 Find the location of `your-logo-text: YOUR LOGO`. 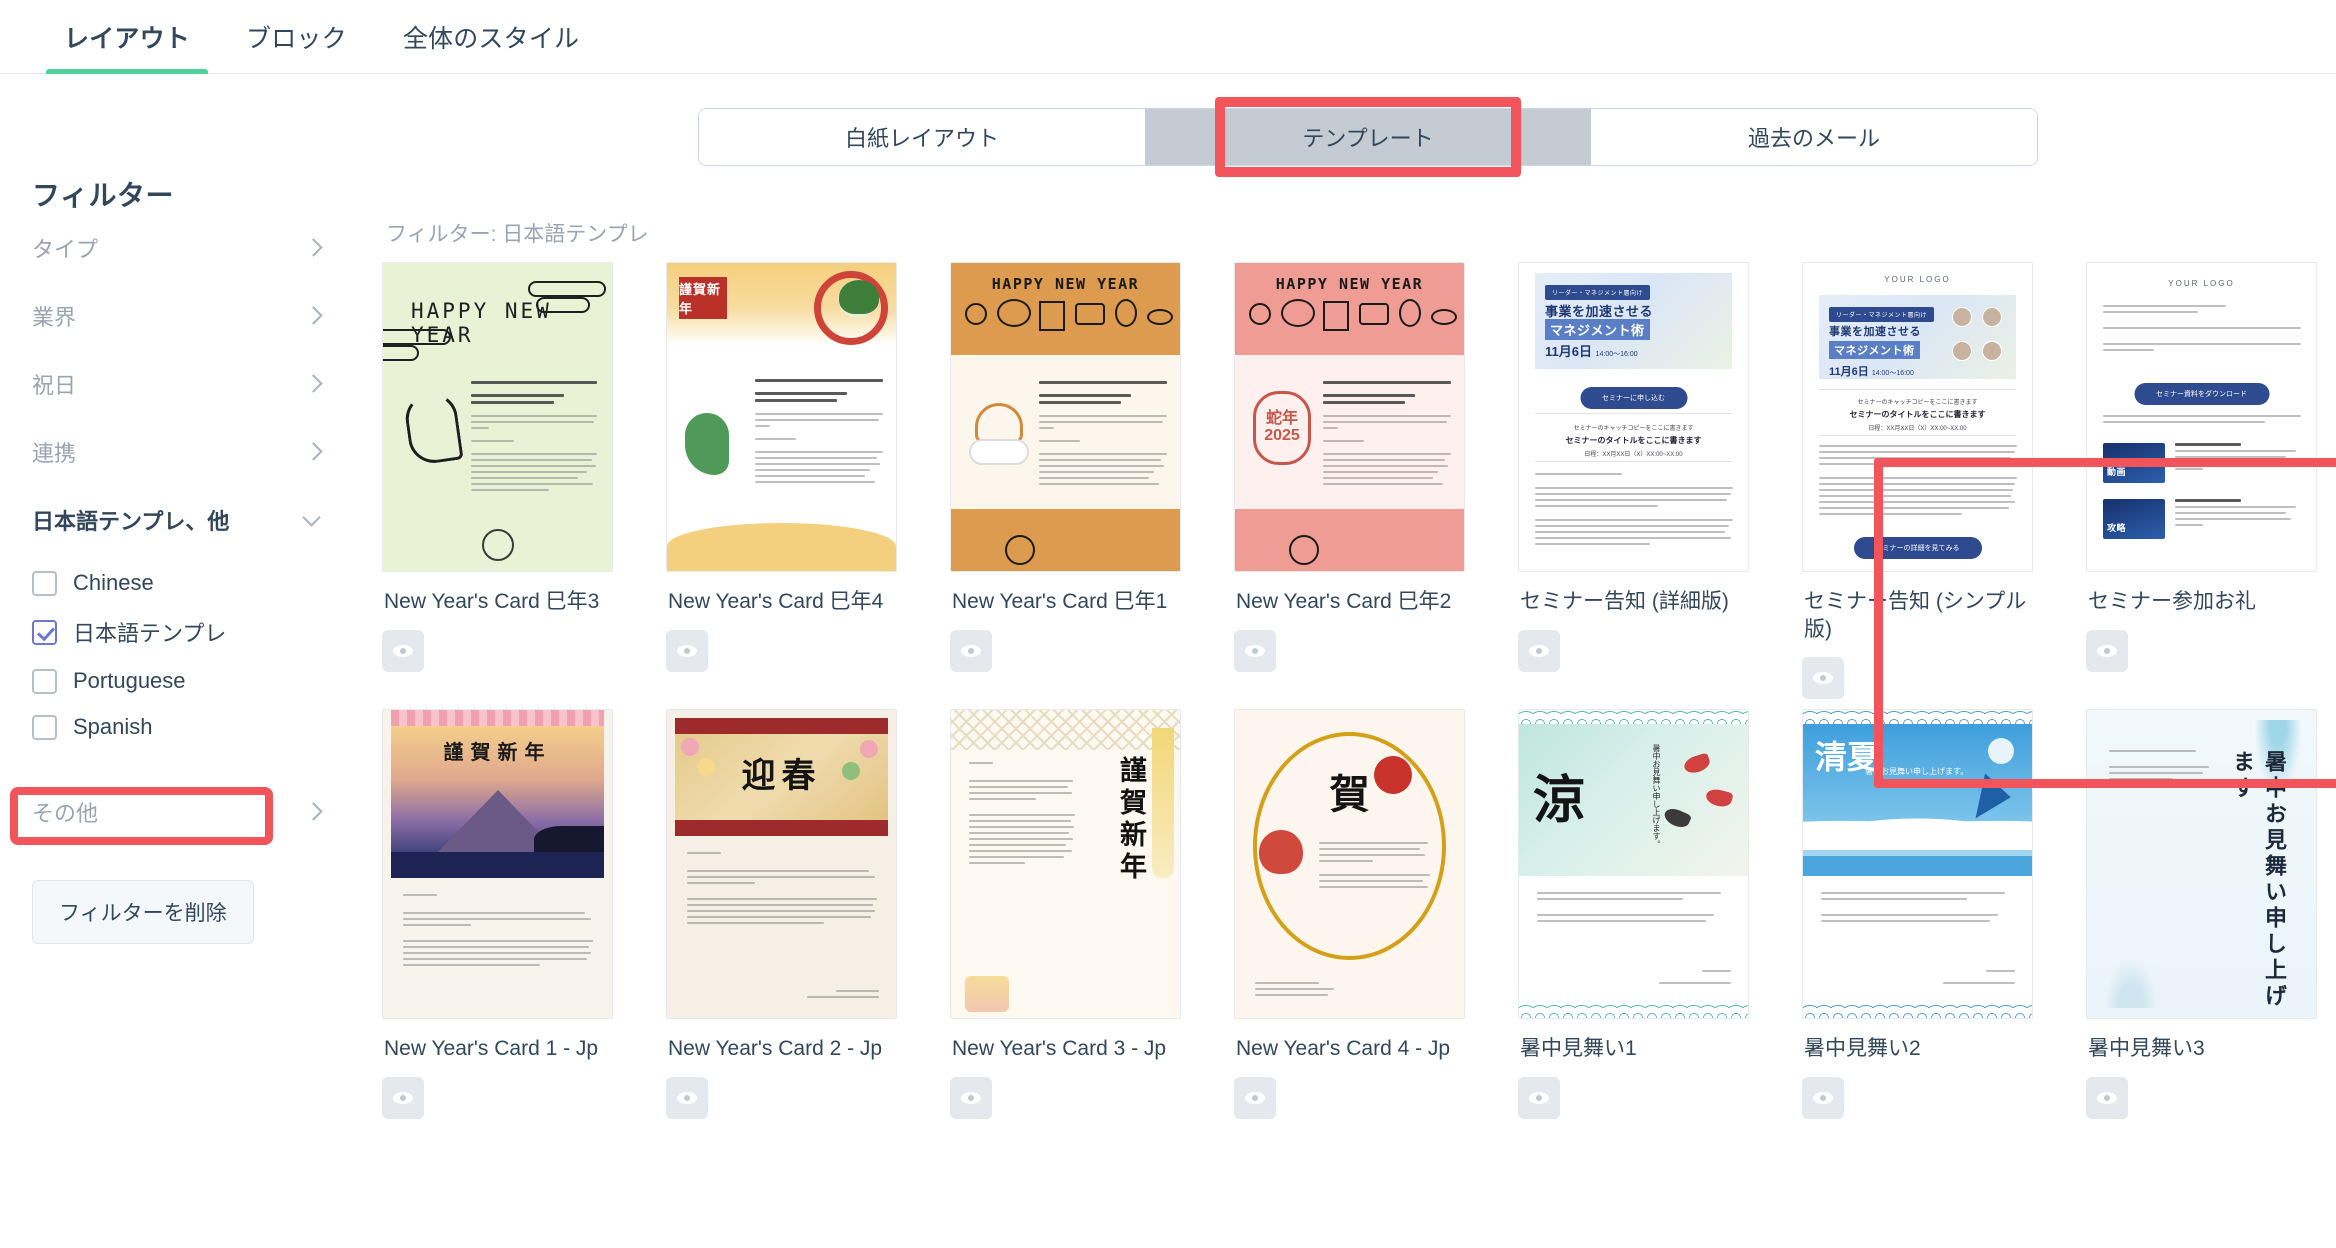

your-logo-text: YOUR LOGO is located at coordinates (2201, 283).